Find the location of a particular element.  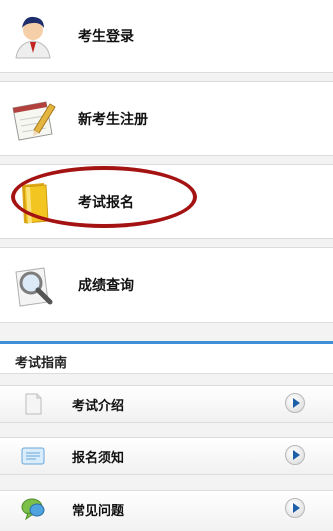

section-title: 考试指南 is located at coordinates (41, 363).